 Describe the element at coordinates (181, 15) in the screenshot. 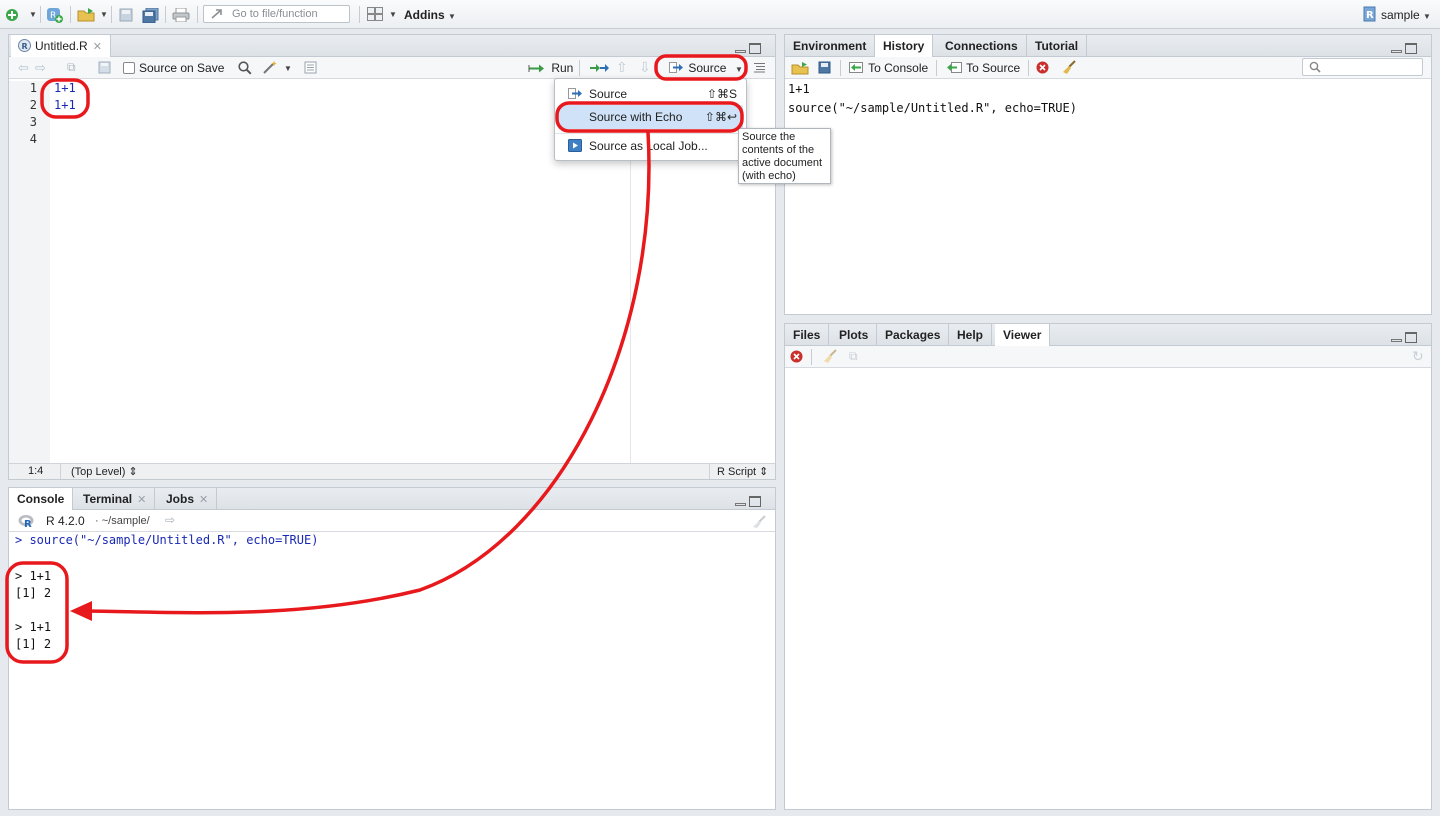

I see `print-icon` at that location.